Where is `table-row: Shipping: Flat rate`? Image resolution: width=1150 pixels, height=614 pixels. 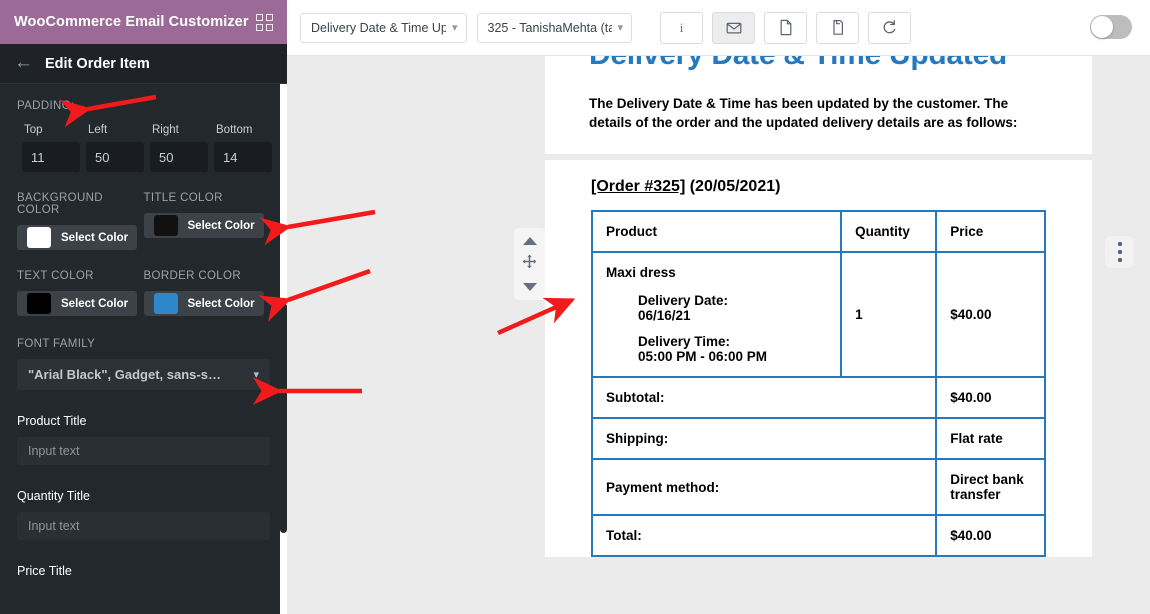
table-row: Shipping: Flat rate is located at coordinates (818, 439).